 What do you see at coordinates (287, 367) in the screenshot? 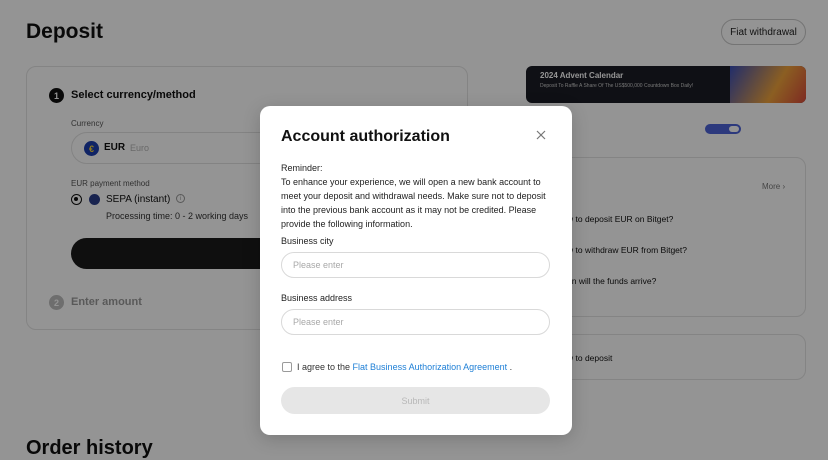
I see `agreement-checkbox` at bounding box center [287, 367].